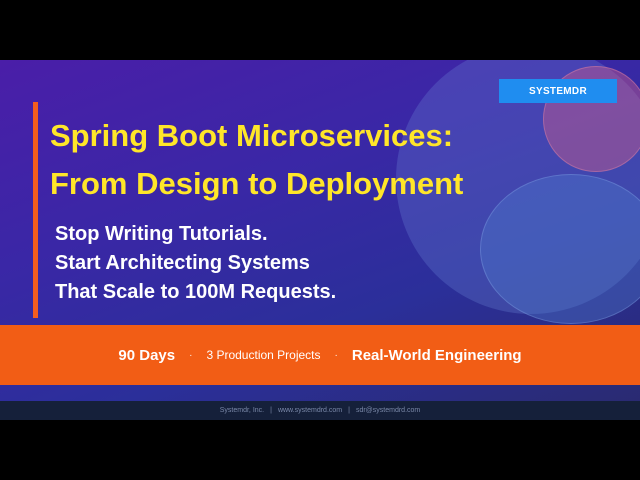  I want to click on brand-badge: SYSTEMDR, so click(558, 91).